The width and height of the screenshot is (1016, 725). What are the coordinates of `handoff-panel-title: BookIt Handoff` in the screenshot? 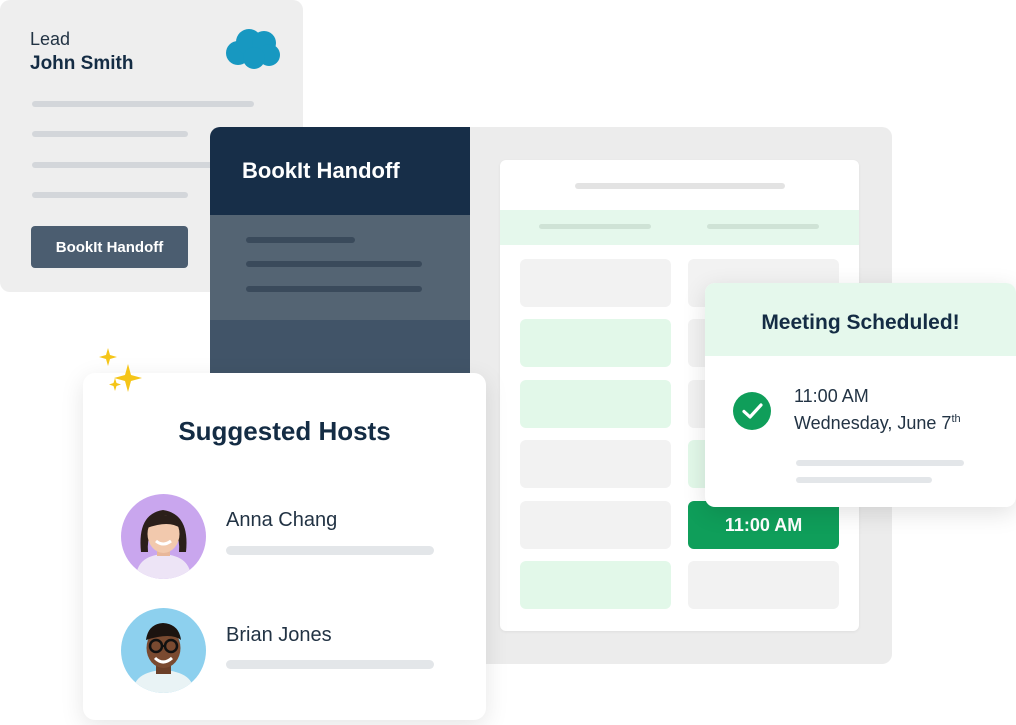 It's located at (321, 170).